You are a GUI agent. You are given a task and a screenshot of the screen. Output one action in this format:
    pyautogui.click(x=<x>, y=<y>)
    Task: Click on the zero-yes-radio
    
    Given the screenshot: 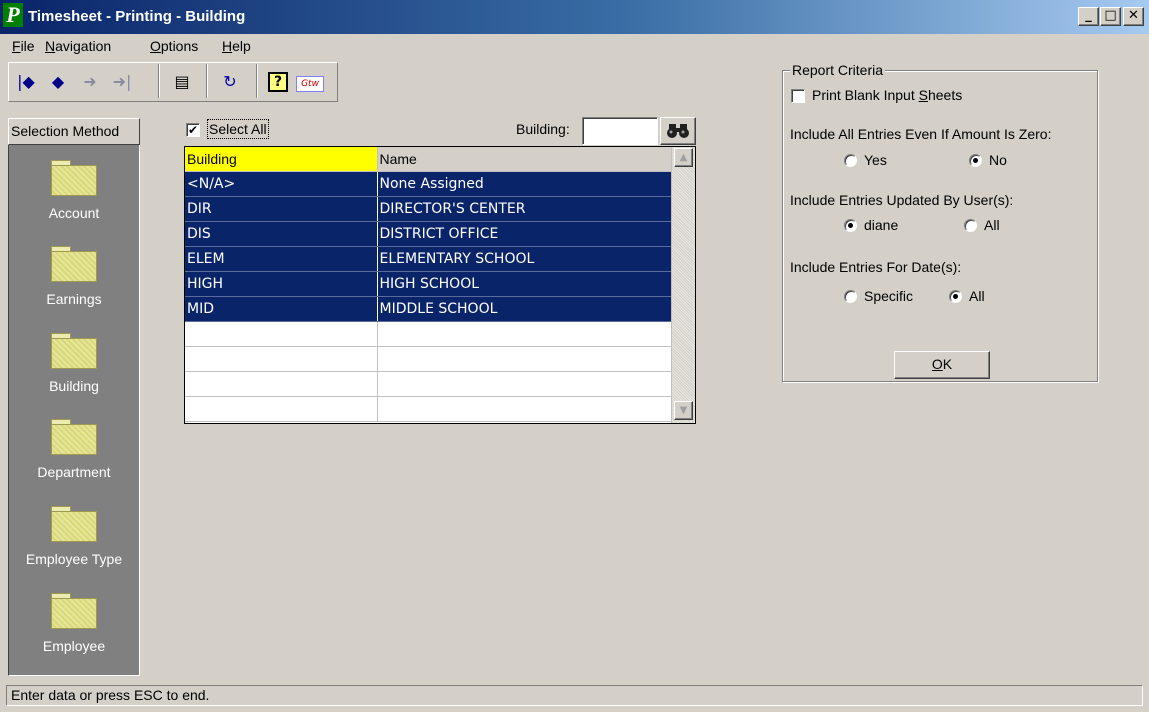 What is the action you would take?
    pyautogui.click(x=850, y=160)
    